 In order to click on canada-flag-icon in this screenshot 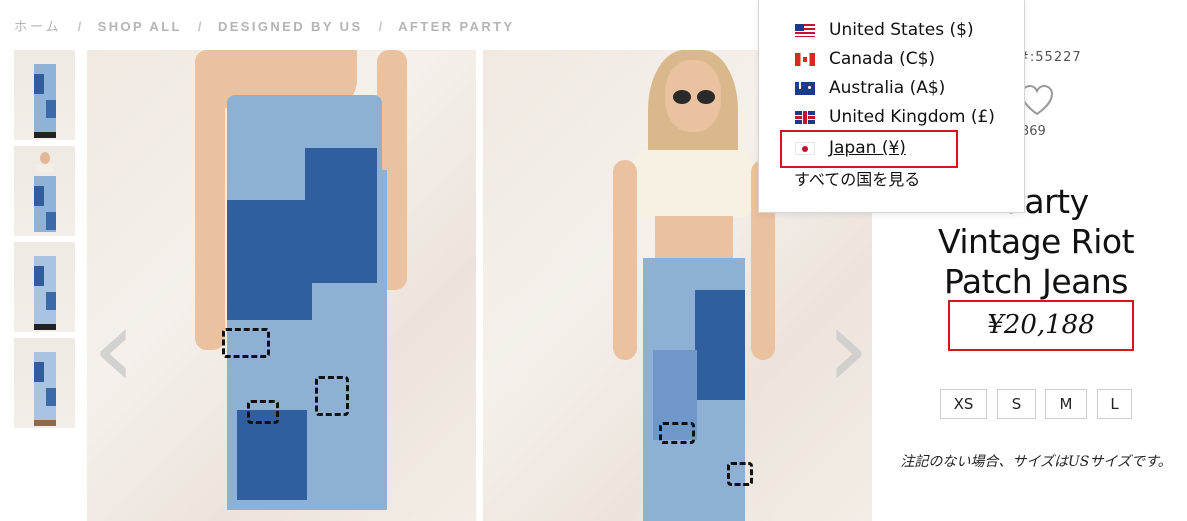, I will do `click(805, 59)`.